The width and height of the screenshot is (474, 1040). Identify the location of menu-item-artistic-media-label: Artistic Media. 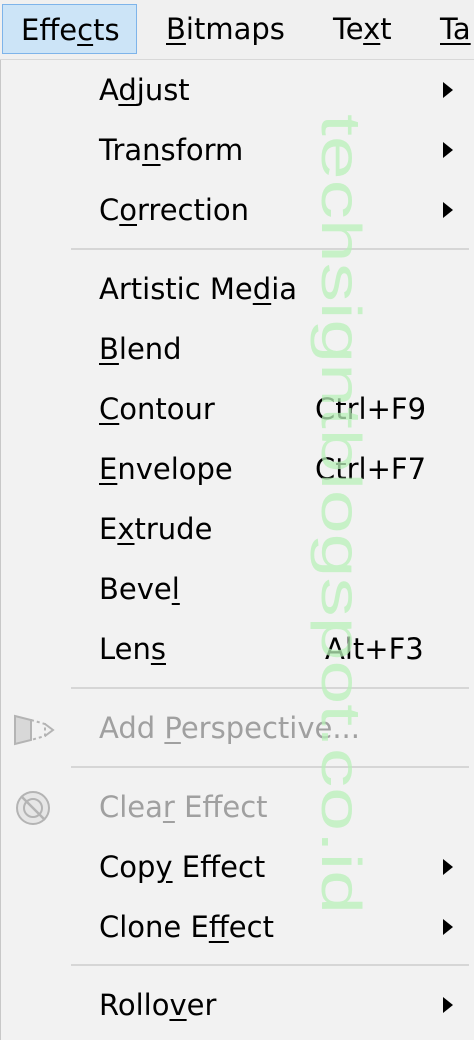
(198, 289).